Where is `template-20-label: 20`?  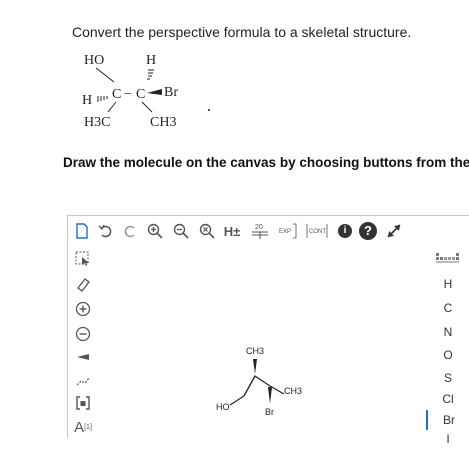 template-20-label: 20 is located at coordinates (259, 227).